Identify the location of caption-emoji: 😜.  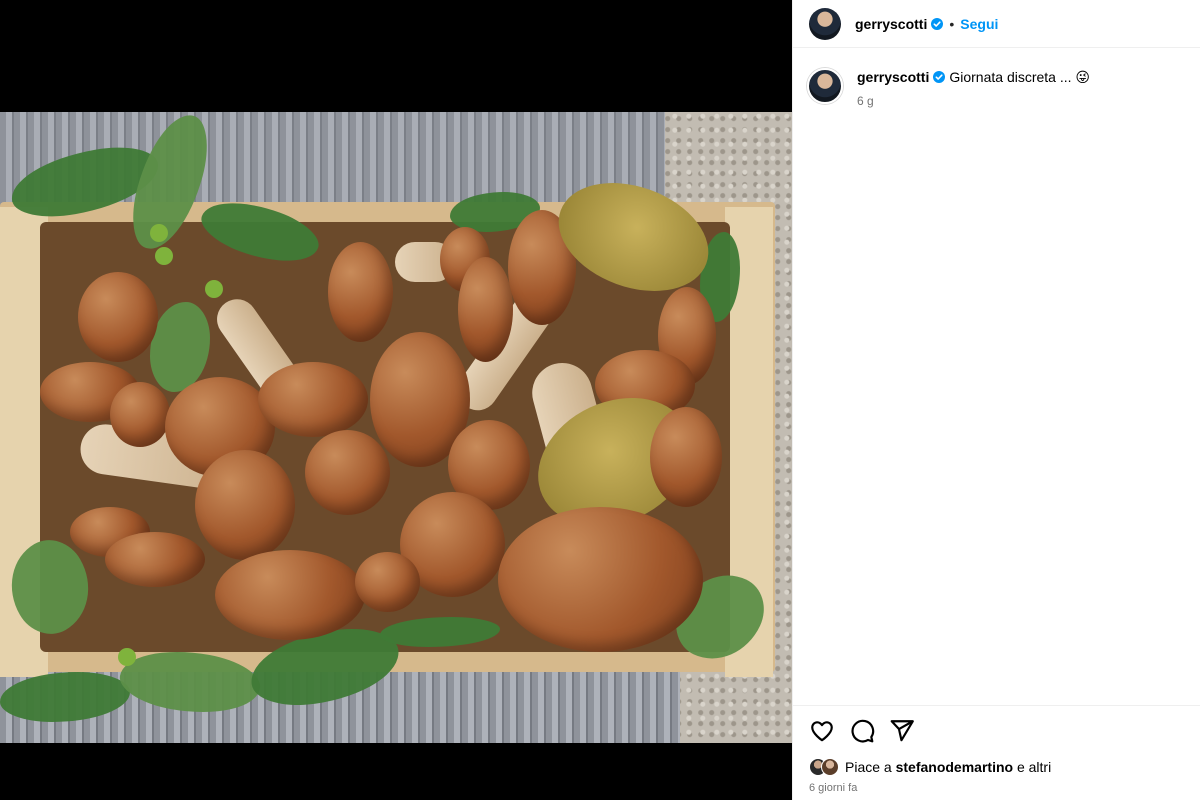
(1083, 77).